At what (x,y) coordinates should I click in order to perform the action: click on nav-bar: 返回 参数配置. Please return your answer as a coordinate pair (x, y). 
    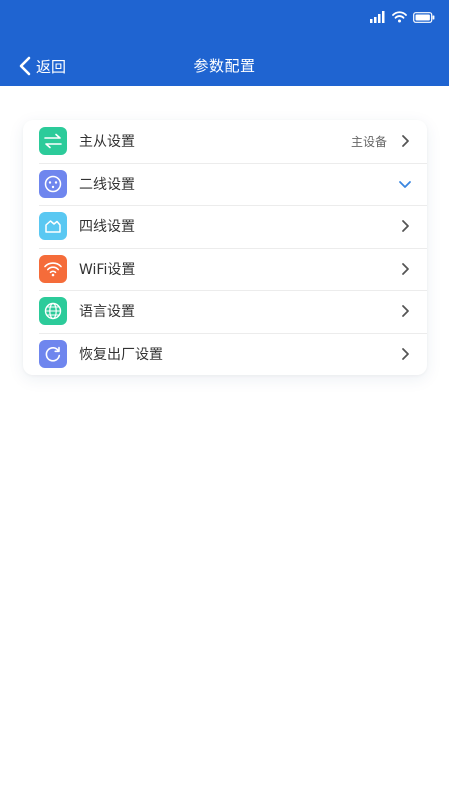
    Looking at the image, I should click on (224, 66).